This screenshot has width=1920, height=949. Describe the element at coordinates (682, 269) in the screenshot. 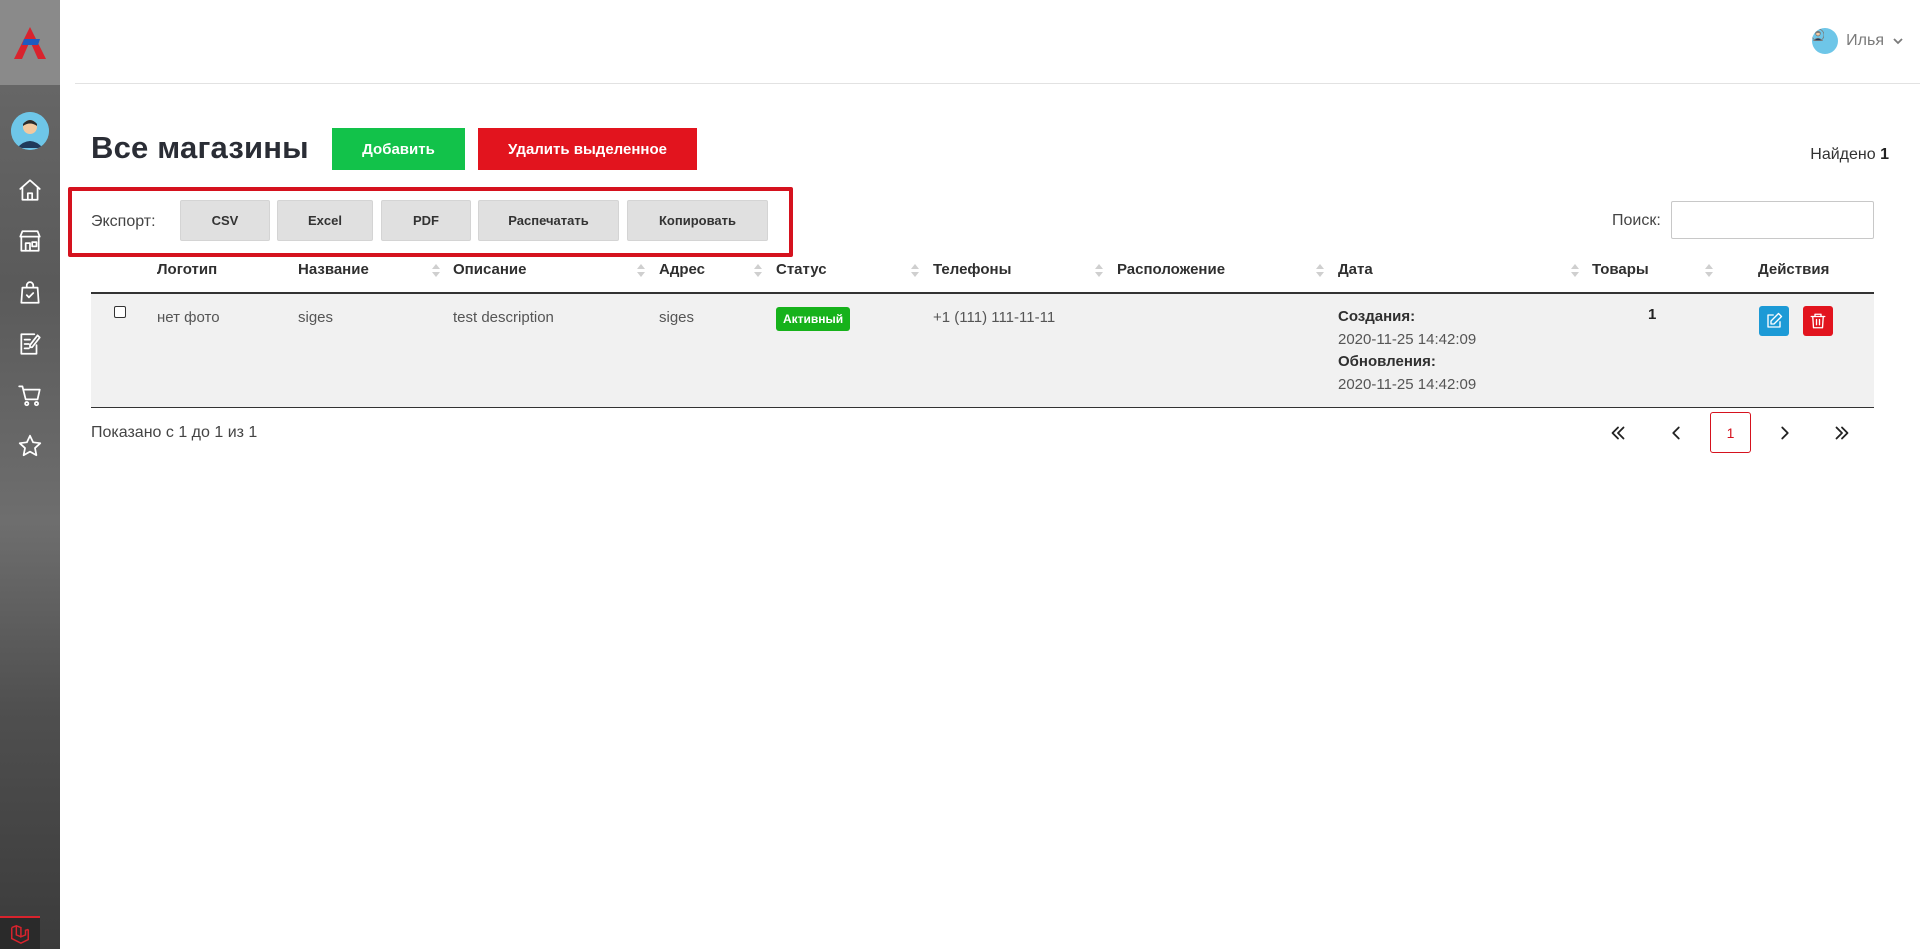

I see `column-header-address: Адрес` at that location.